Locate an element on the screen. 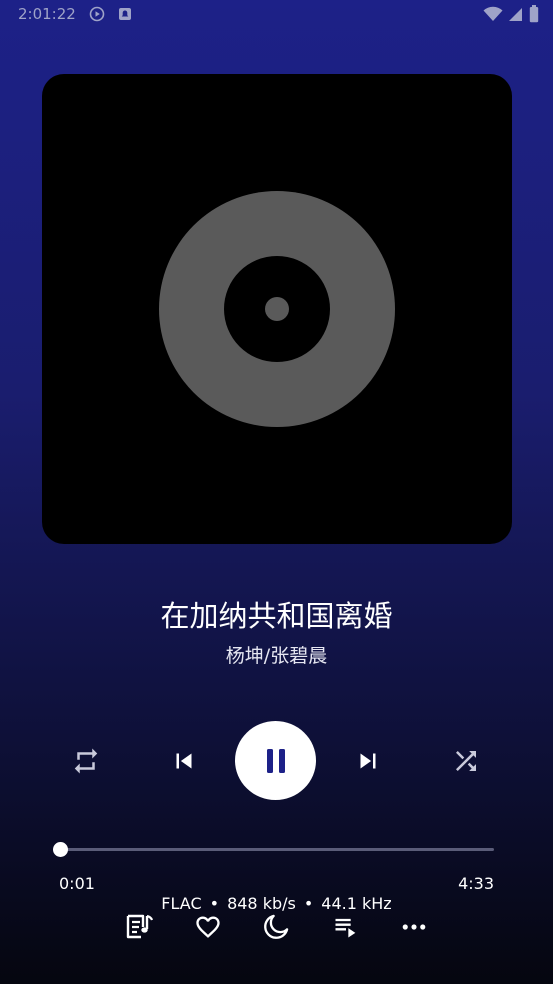 The height and width of the screenshot is (984, 553). wifi-icon is located at coordinates (493, 16).